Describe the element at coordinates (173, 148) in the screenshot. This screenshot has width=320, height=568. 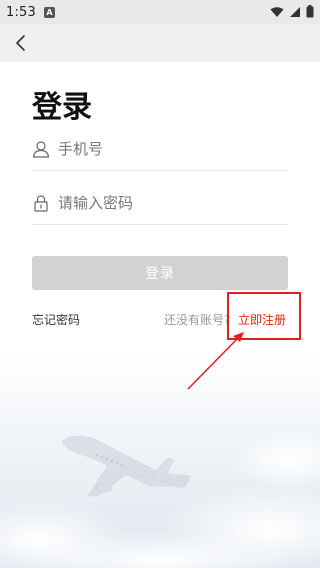
I see `phone-input` at that location.